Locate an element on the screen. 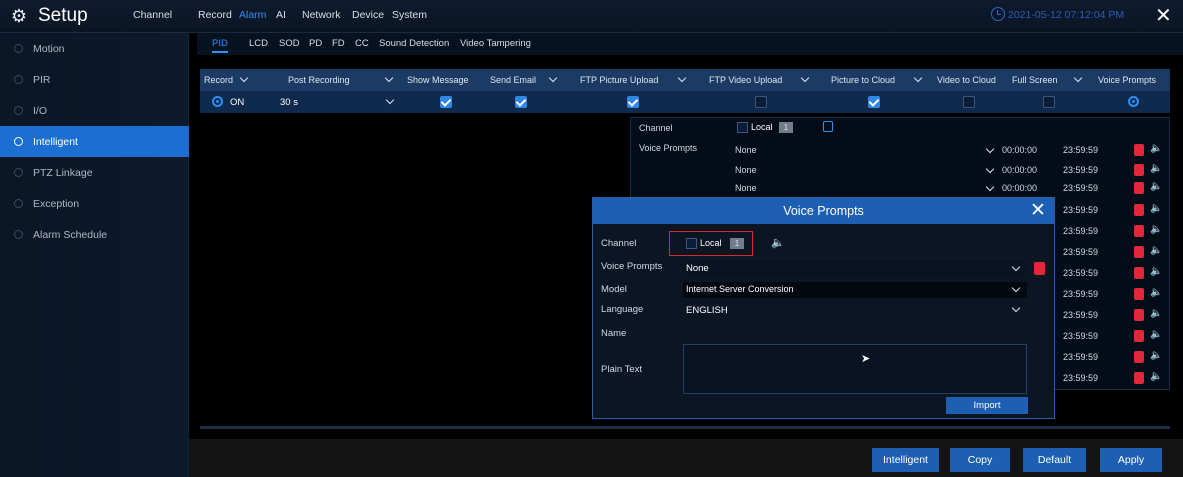  full-screen-checkbox is located at coordinates (1049, 102).